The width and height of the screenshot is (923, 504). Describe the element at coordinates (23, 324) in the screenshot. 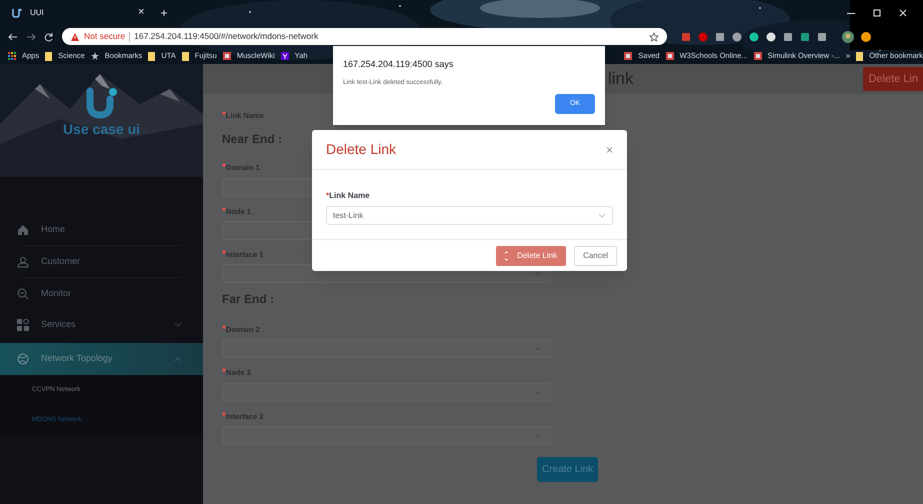

I see `grid-icon` at that location.